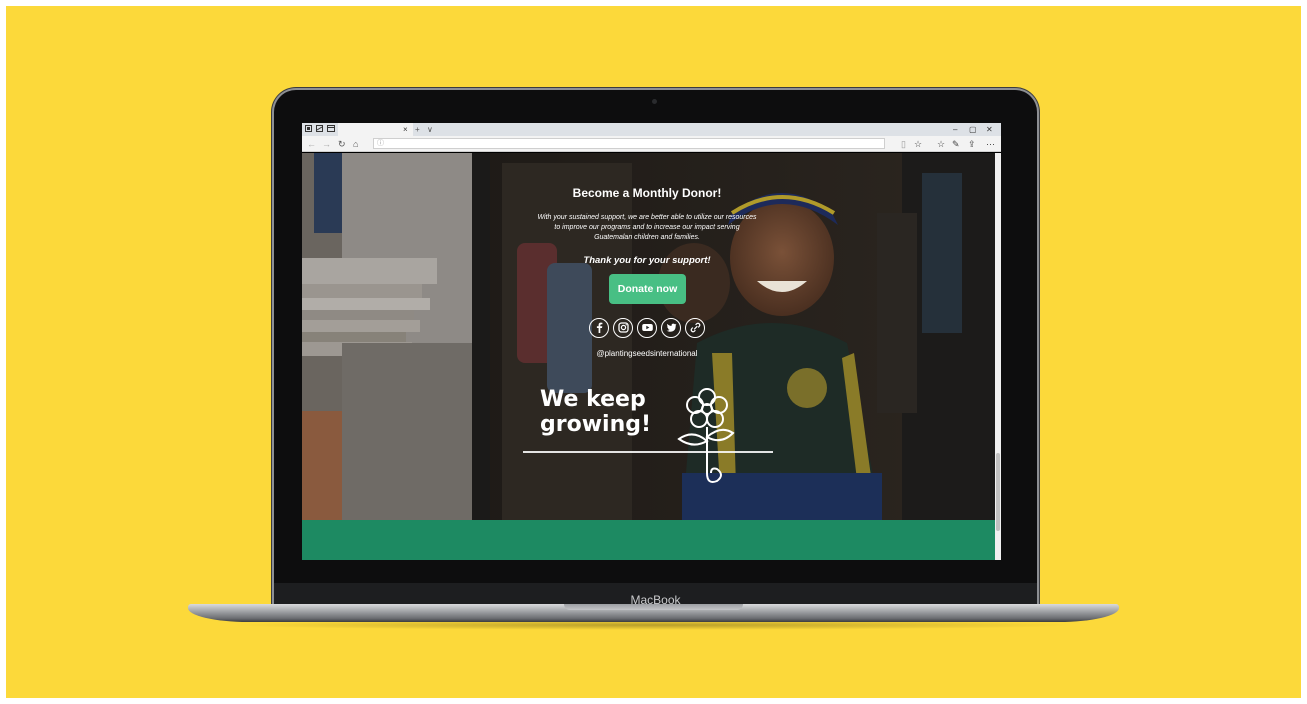 The height and width of the screenshot is (704, 1307). What do you see at coordinates (955, 129) in the screenshot?
I see `minimize-icon: –` at bounding box center [955, 129].